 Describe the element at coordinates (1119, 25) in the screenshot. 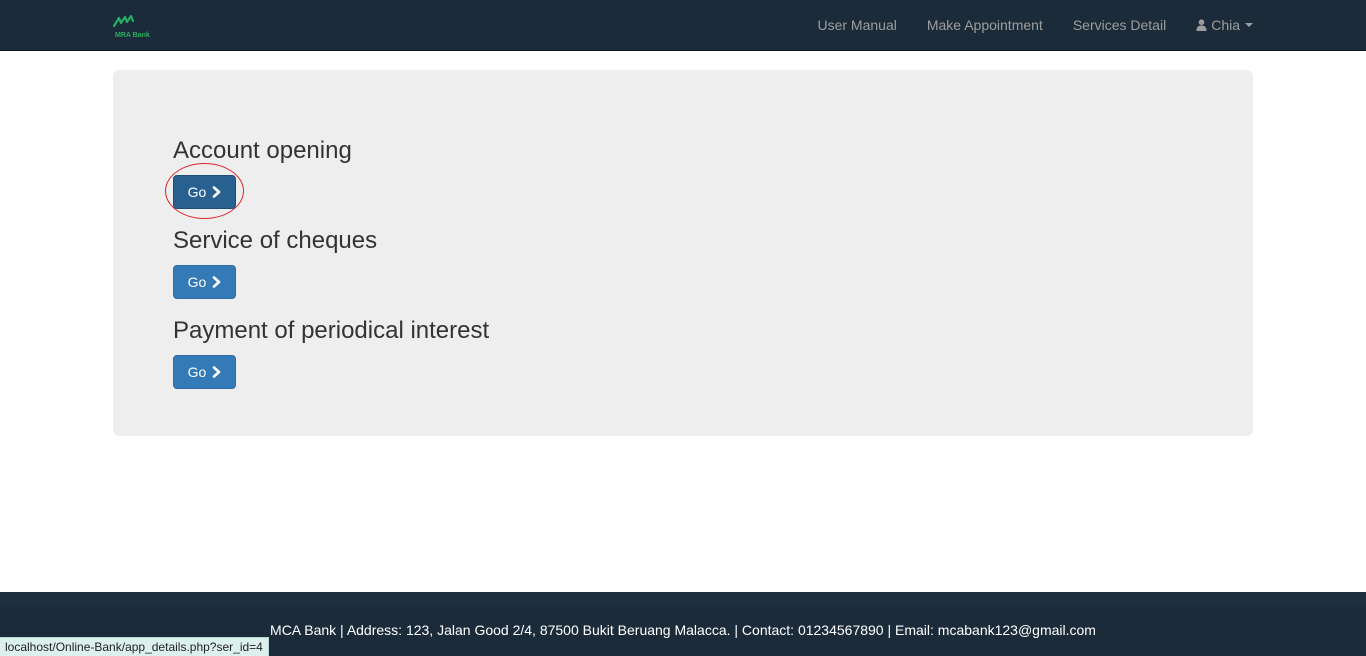

I see `nav-services-detail: Services Detail` at that location.